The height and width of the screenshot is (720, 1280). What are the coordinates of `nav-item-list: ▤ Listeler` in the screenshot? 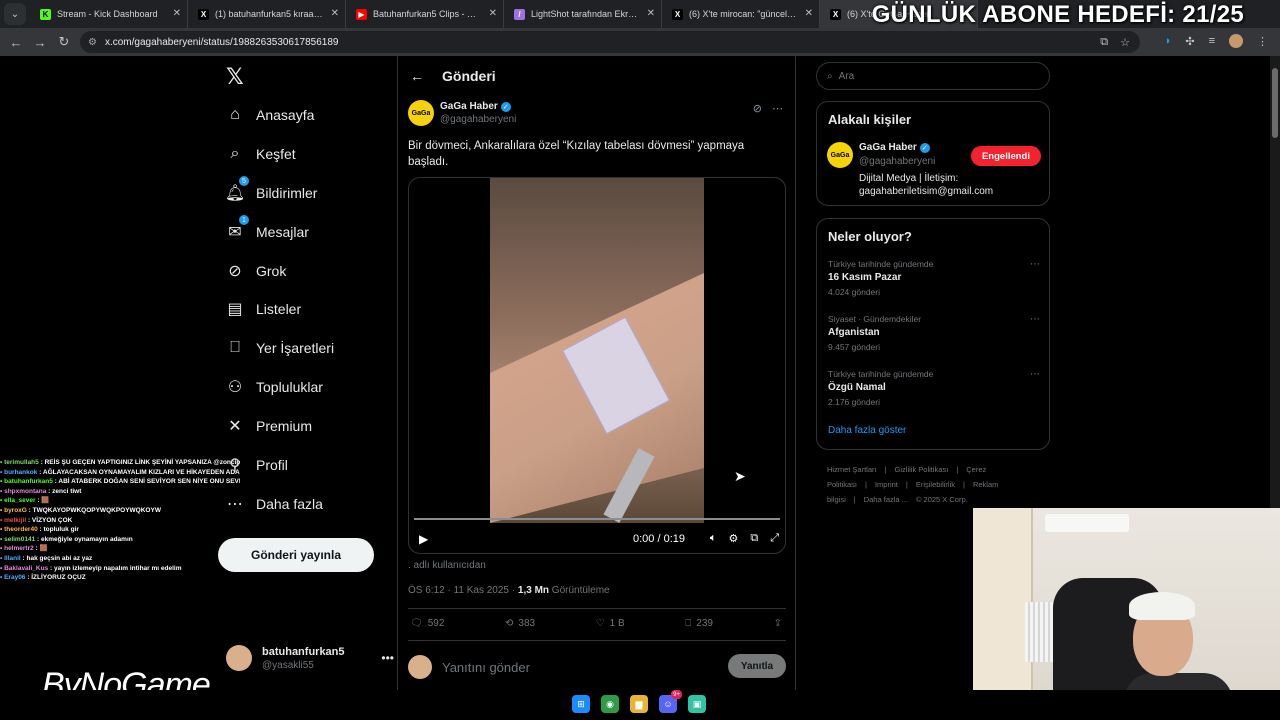 It's located at (259, 309).